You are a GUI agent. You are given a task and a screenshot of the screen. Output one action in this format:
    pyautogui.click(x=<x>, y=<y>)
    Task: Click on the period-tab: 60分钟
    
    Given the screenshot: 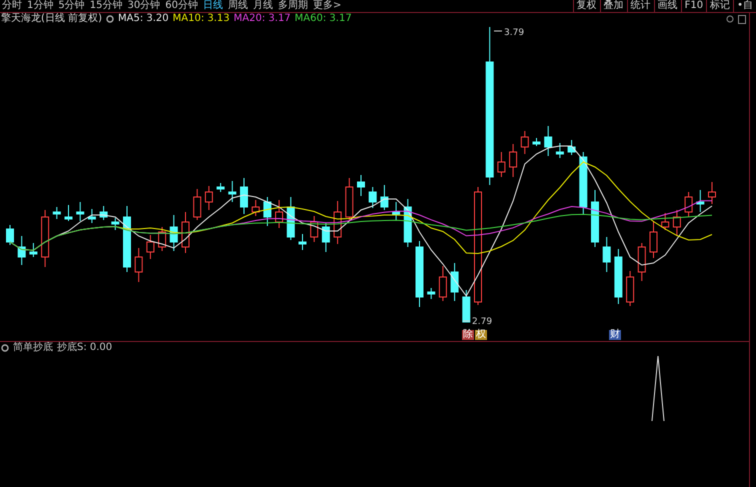 What is the action you would take?
    pyautogui.click(x=181, y=6)
    